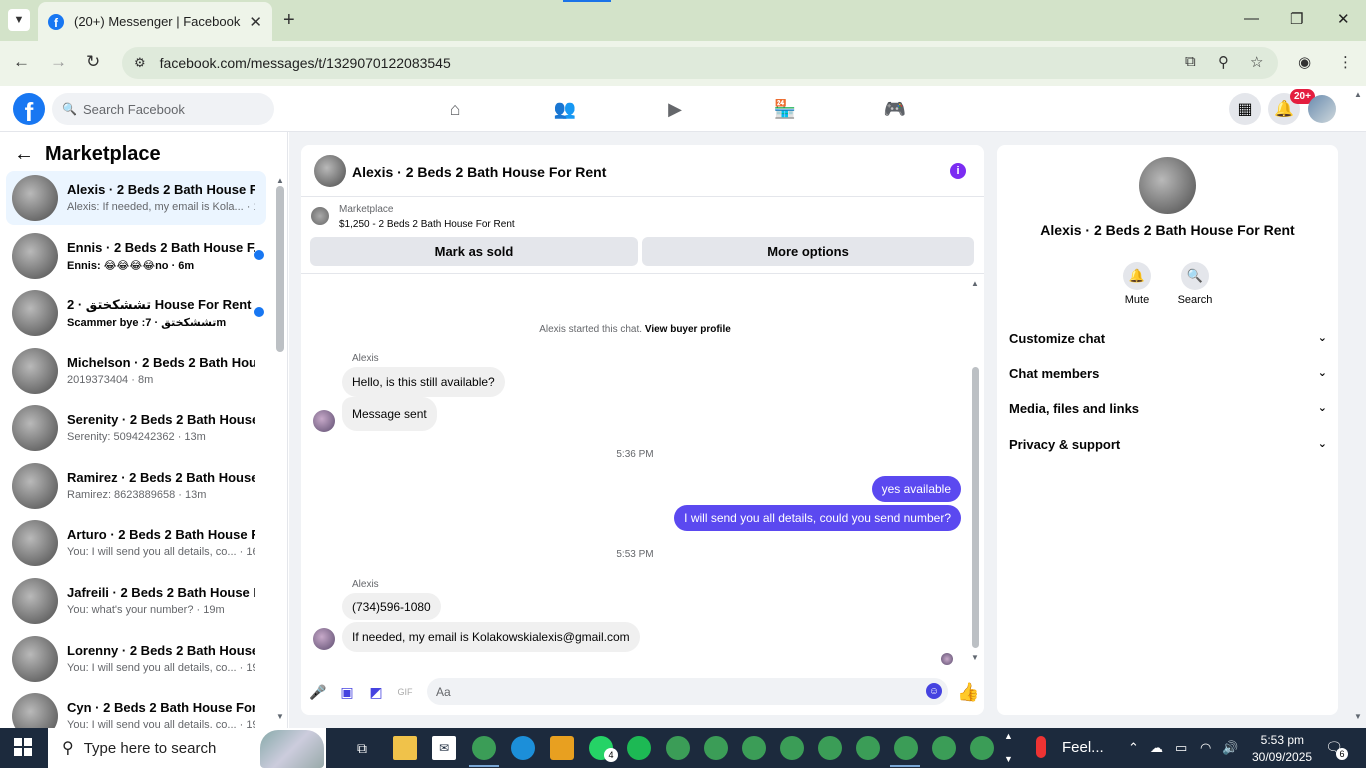 Image resolution: width=1366 pixels, height=768 pixels. I want to click on thumbs-up-icon: 👍, so click(968, 692).